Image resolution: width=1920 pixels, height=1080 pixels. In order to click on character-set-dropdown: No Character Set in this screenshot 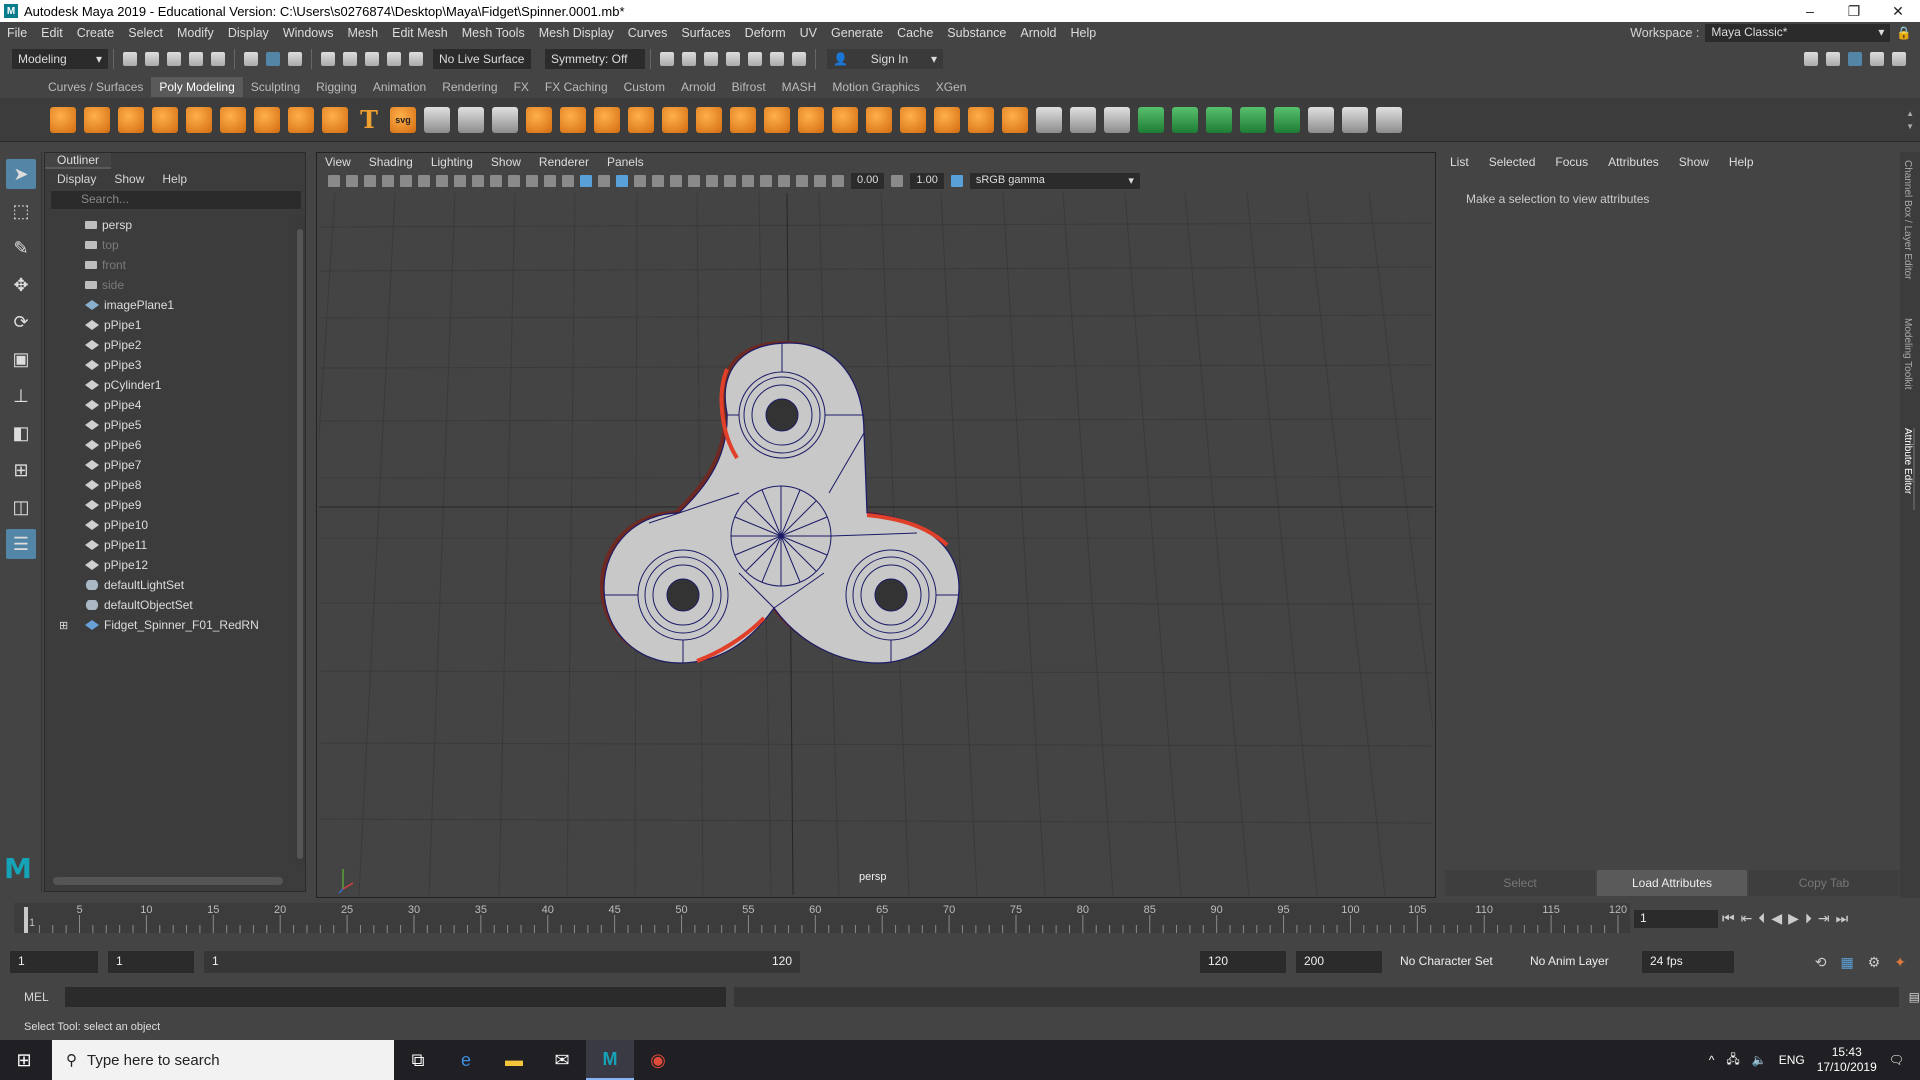, I will do `click(1452, 962)`.